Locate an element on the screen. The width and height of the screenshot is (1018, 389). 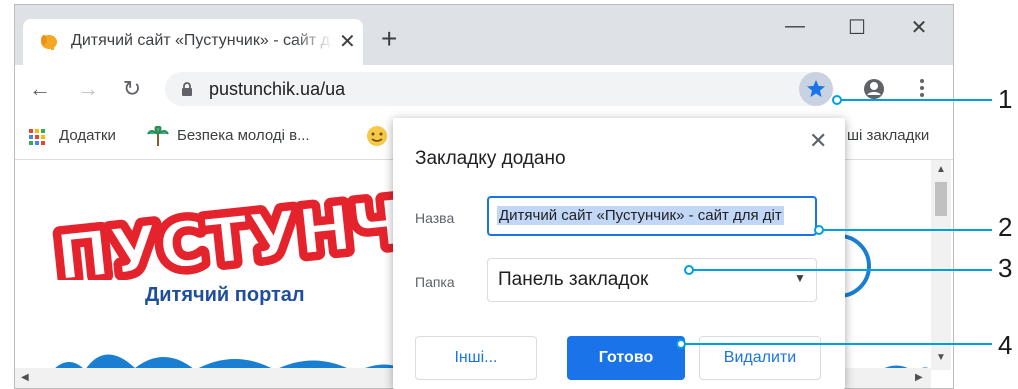
palm-tree-icon is located at coordinates (158, 136).